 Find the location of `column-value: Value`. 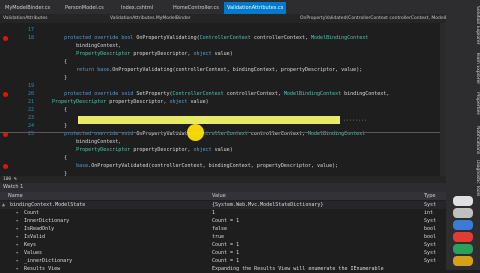

column-value: Value is located at coordinates (219, 196).